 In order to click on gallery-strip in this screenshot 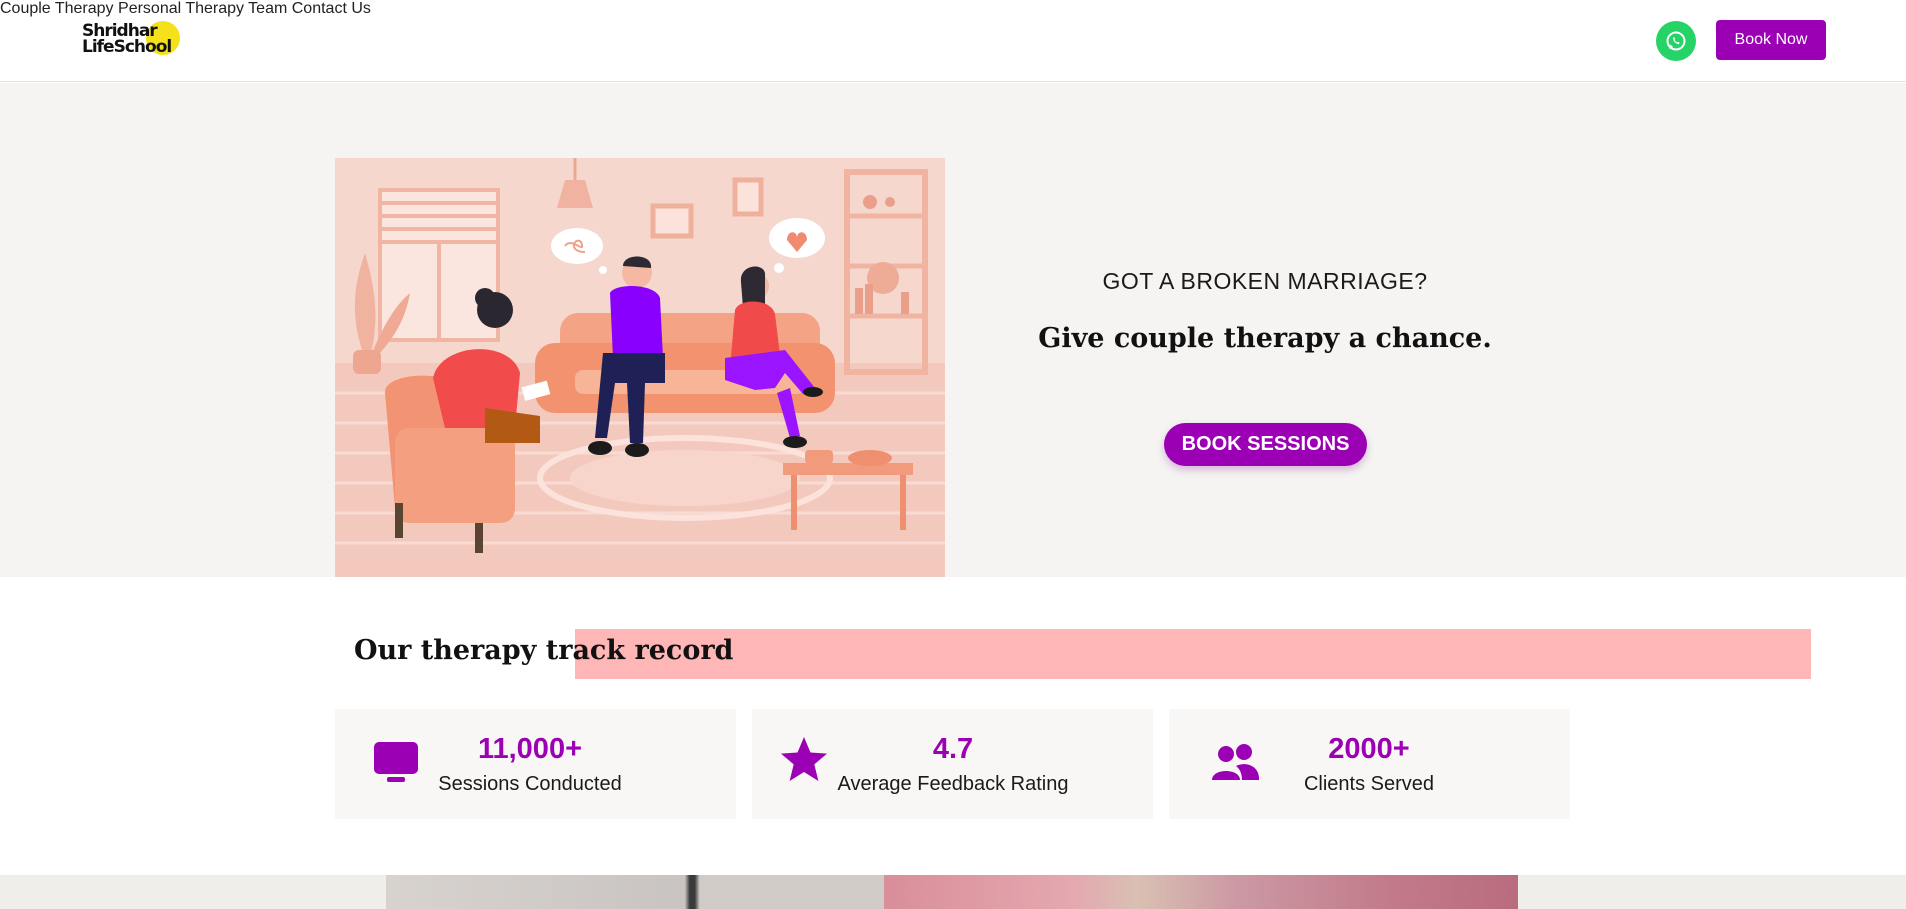, I will do `click(953, 892)`.